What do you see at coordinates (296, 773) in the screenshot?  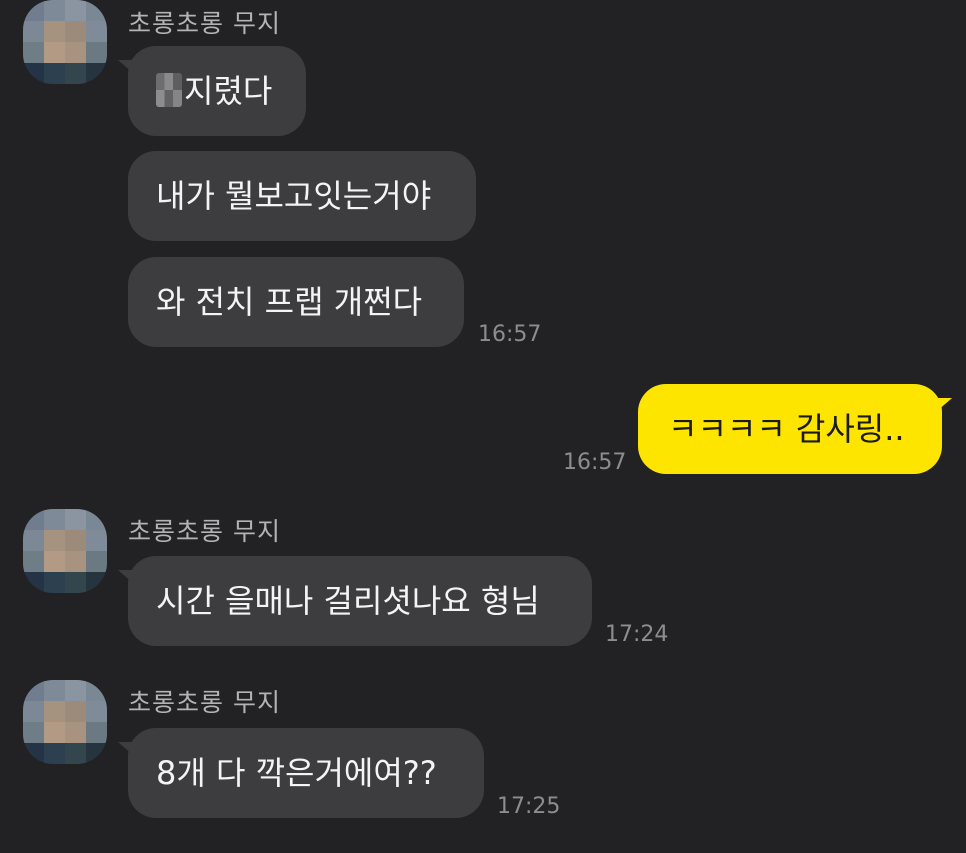 I see `message-text: 8개 다 깍은거에여??` at bounding box center [296, 773].